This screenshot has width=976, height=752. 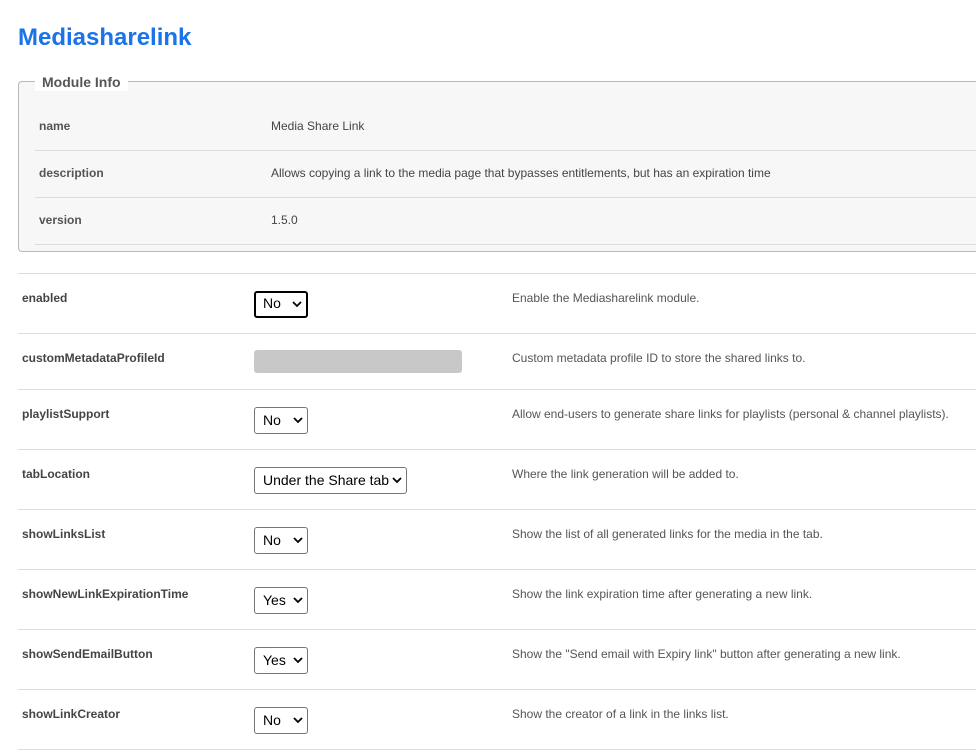 I want to click on setting-description: Enable the Mediasharelink module., so click(x=606, y=298).